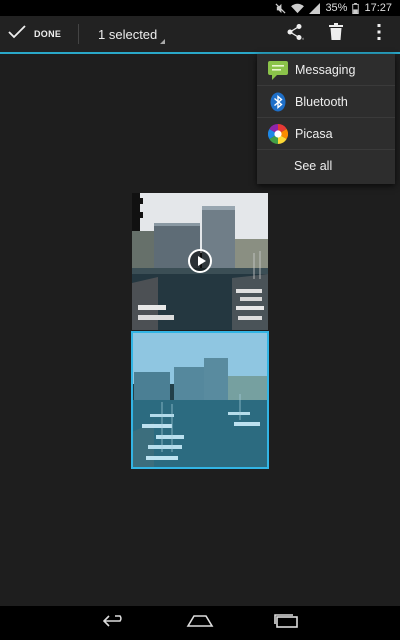  I want to click on bluetooth-icon, so click(278, 102).